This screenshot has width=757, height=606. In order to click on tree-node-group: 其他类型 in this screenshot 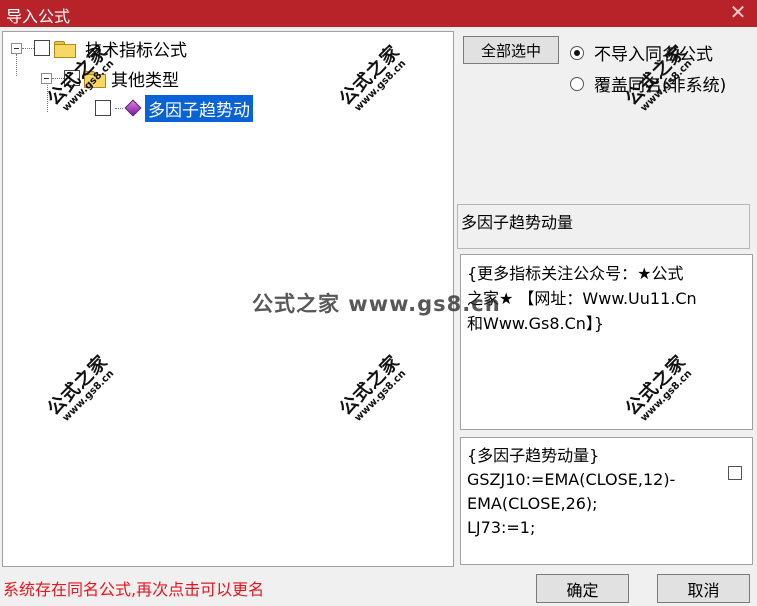, I will do `click(111, 78)`.